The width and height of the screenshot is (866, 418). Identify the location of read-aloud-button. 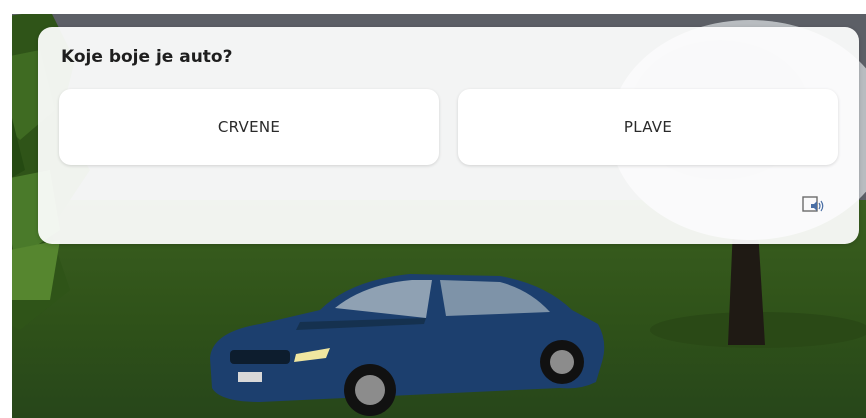
(815, 206).